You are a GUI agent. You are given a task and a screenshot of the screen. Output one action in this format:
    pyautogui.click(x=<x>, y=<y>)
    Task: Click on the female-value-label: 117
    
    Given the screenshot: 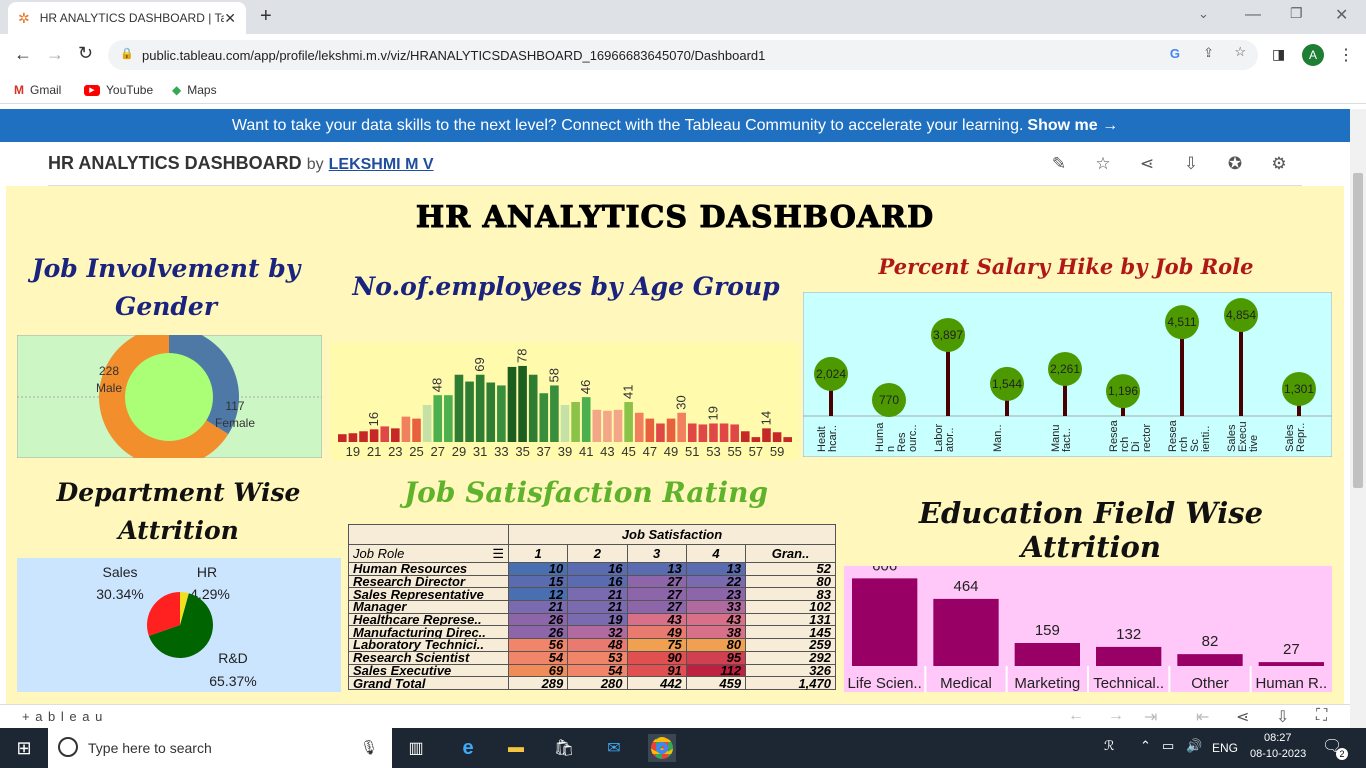 What is the action you would take?
    pyautogui.click(x=234, y=406)
    